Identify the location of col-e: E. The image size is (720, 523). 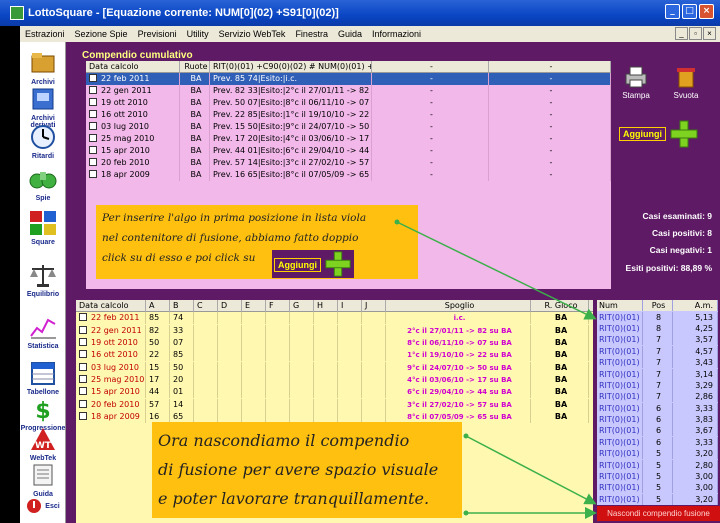
(254, 306).